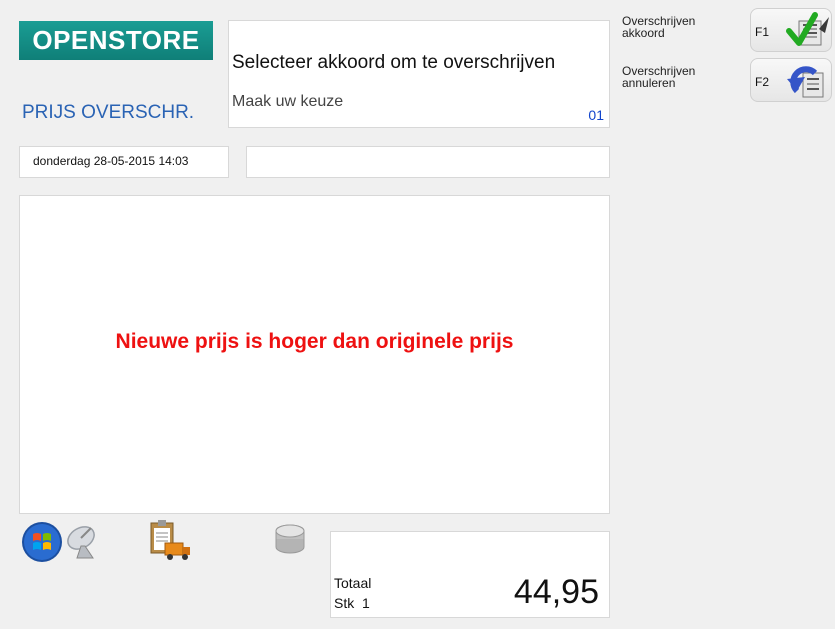  What do you see at coordinates (116, 40) in the screenshot?
I see `brand-logo: OPENSTORE` at bounding box center [116, 40].